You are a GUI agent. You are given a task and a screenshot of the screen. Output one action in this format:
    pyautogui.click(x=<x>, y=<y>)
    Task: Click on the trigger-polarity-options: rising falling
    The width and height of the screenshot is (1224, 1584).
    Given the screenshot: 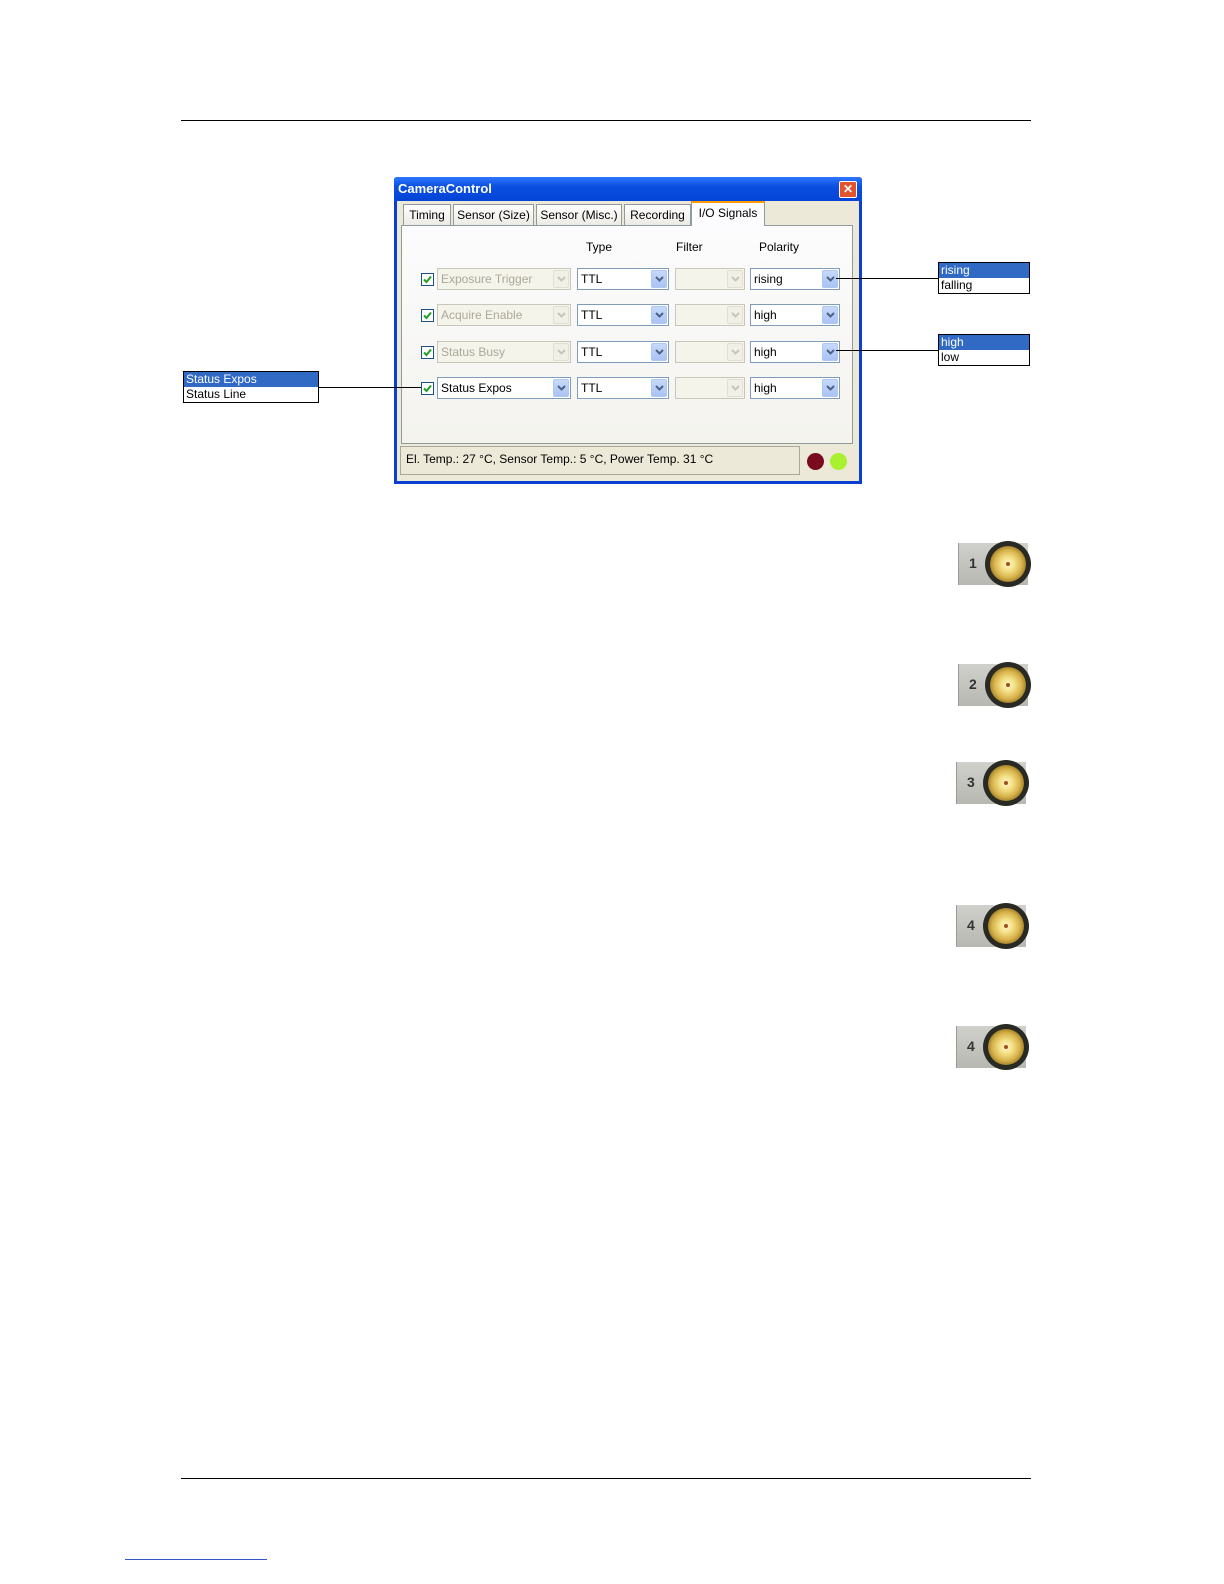 What is the action you would take?
    pyautogui.click(x=984, y=278)
    